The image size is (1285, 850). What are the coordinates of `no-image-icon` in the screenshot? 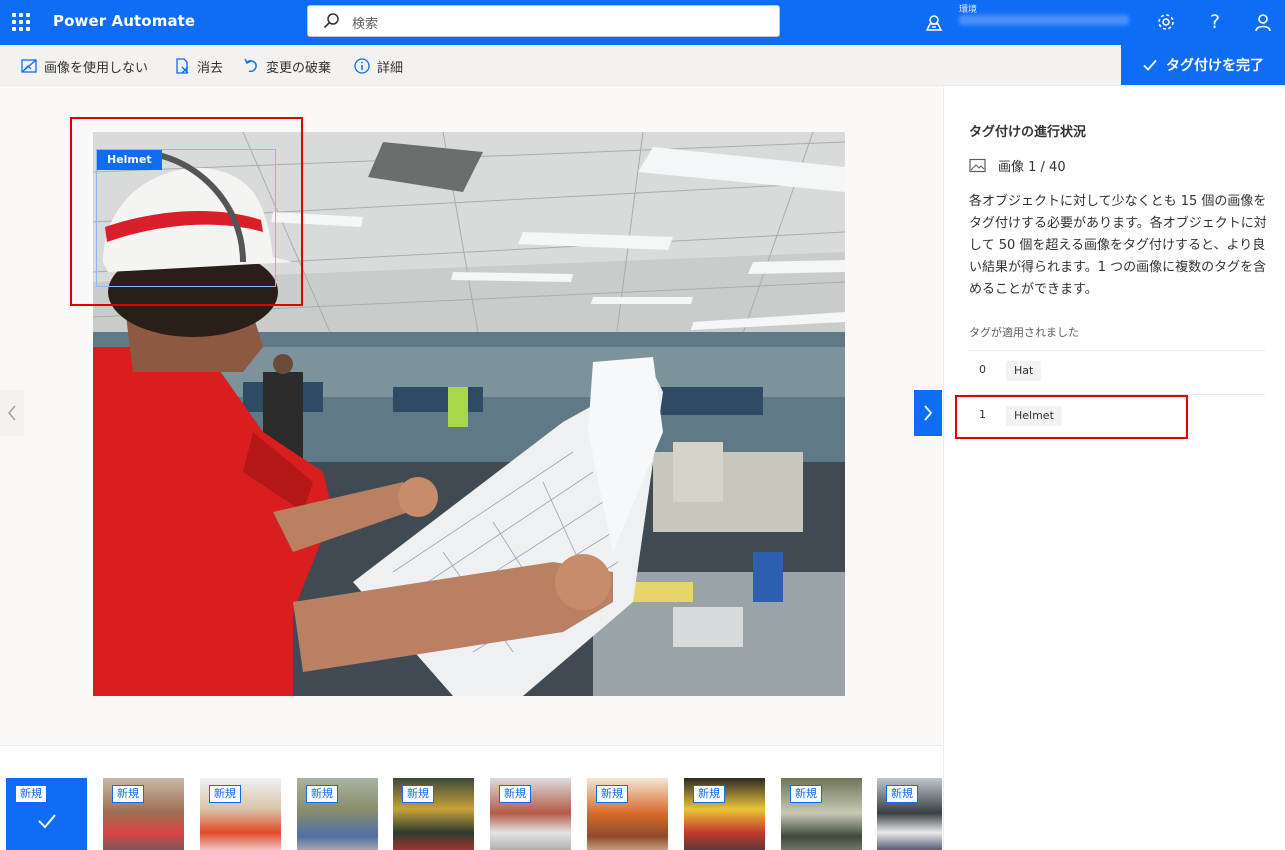 It's located at (29, 66).